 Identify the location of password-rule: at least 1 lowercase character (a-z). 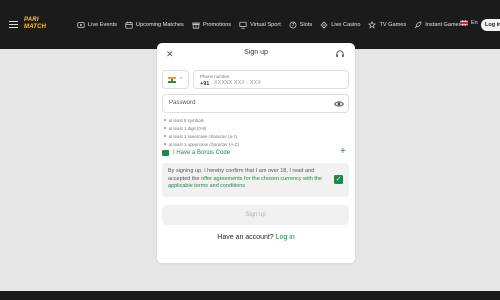
(201, 136).